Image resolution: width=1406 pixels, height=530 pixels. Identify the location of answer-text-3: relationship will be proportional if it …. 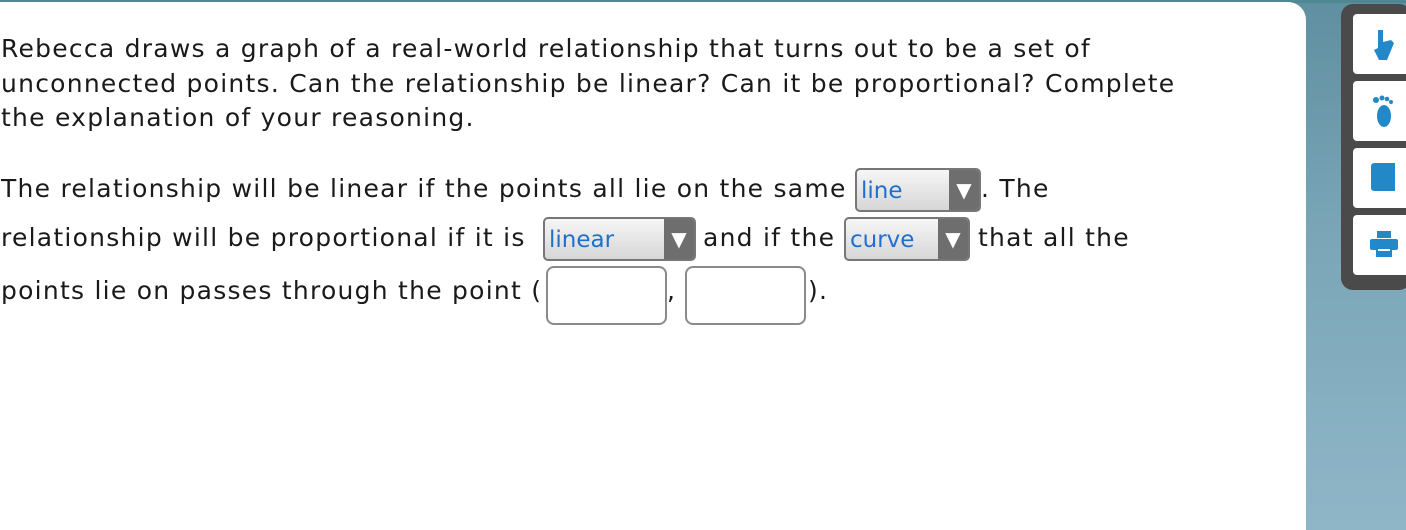
(263, 237).